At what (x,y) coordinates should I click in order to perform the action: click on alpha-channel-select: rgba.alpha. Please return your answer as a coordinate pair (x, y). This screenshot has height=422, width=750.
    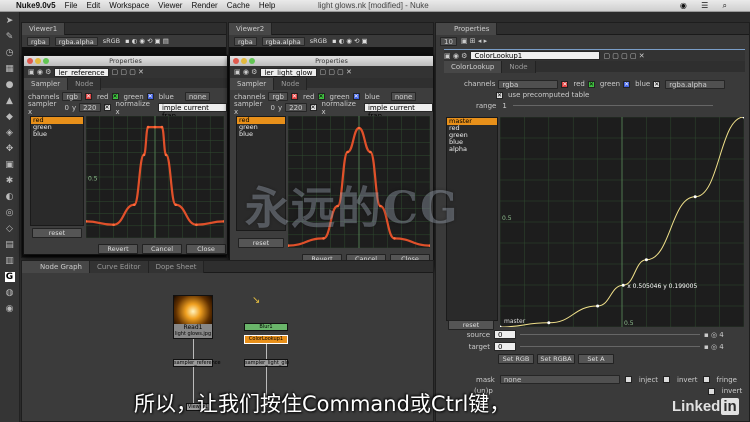
    Looking at the image, I should click on (695, 84).